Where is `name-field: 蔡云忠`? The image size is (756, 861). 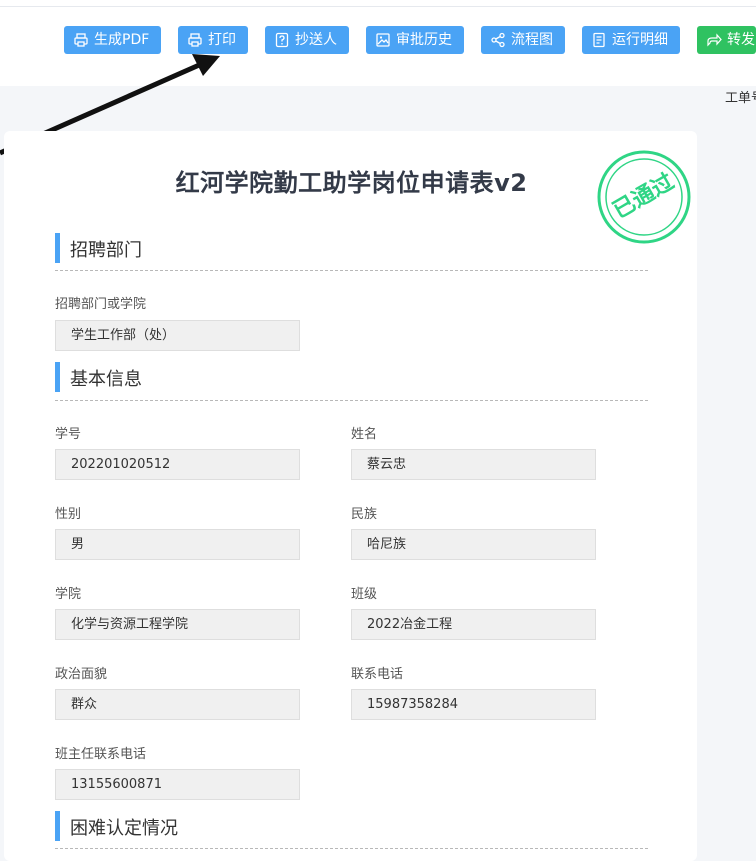
name-field: 蔡云忠 is located at coordinates (473, 464).